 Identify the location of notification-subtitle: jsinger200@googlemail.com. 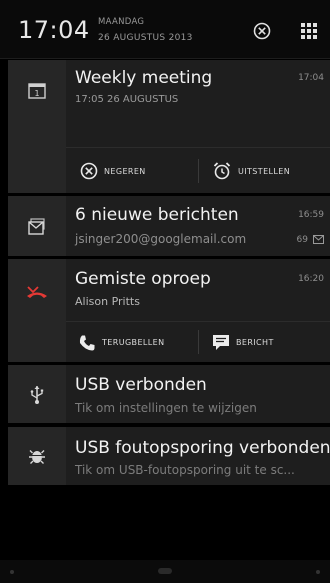
(161, 239).